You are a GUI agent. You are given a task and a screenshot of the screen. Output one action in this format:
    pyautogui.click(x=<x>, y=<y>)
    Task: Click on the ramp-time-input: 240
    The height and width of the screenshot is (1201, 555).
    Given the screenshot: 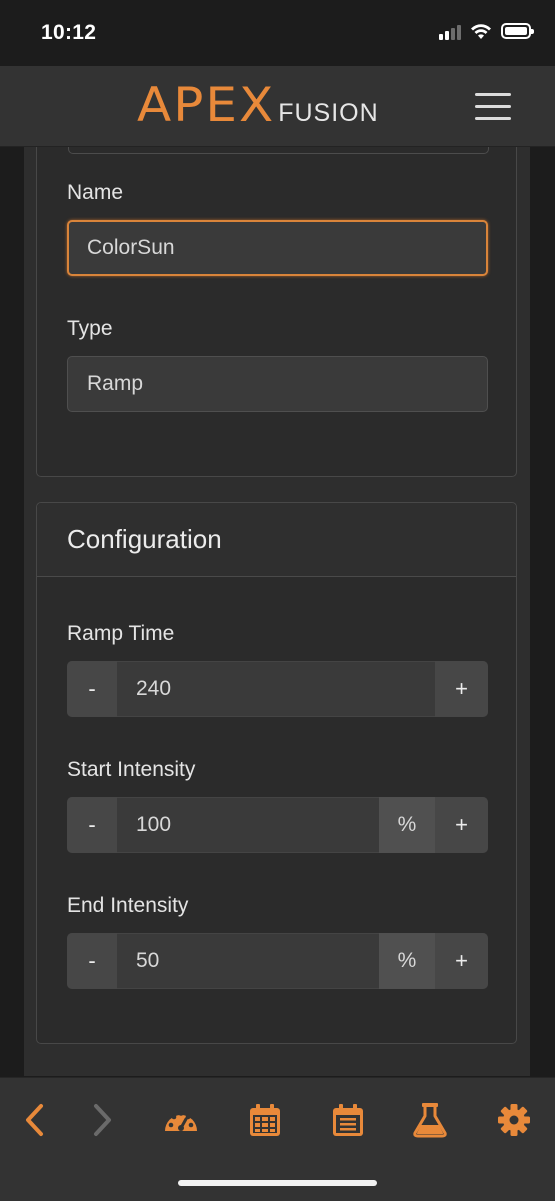 What is the action you would take?
    pyautogui.click(x=276, y=689)
    